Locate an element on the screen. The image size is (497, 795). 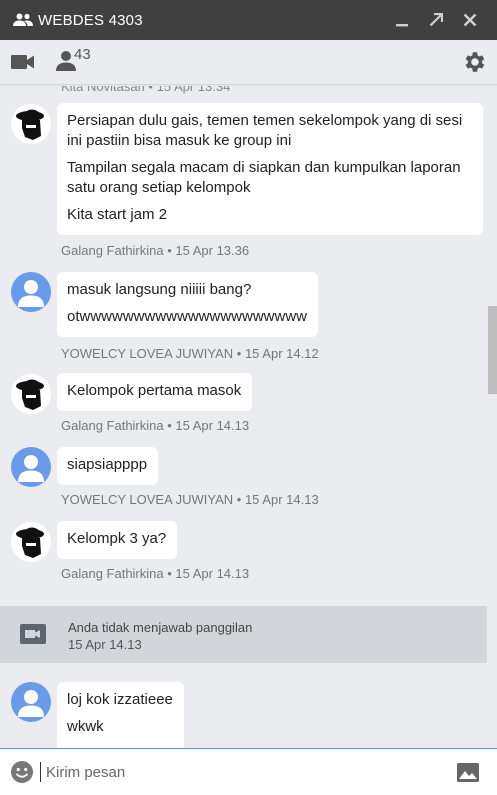
member-count: 43 is located at coordinates (82, 54).